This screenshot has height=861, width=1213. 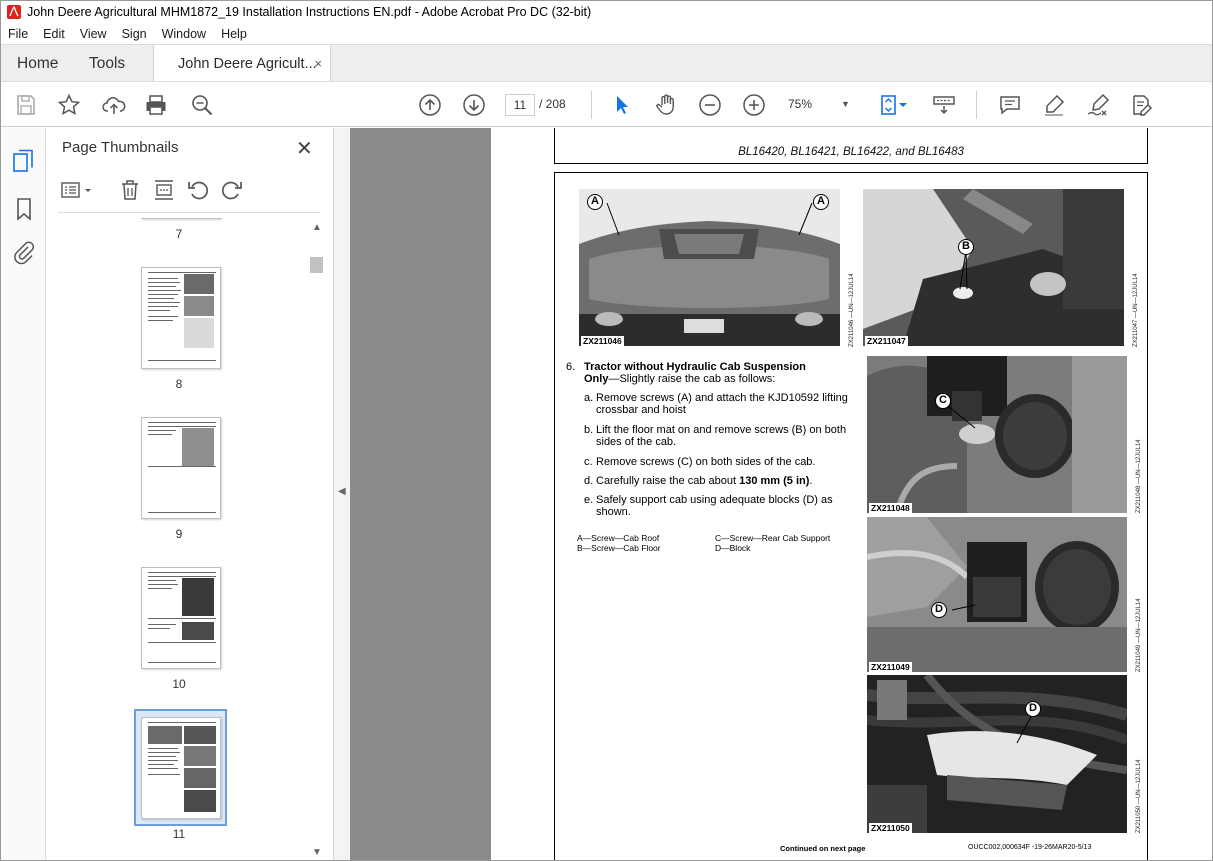 I want to click on save-icon, so click(x=26, y=105).